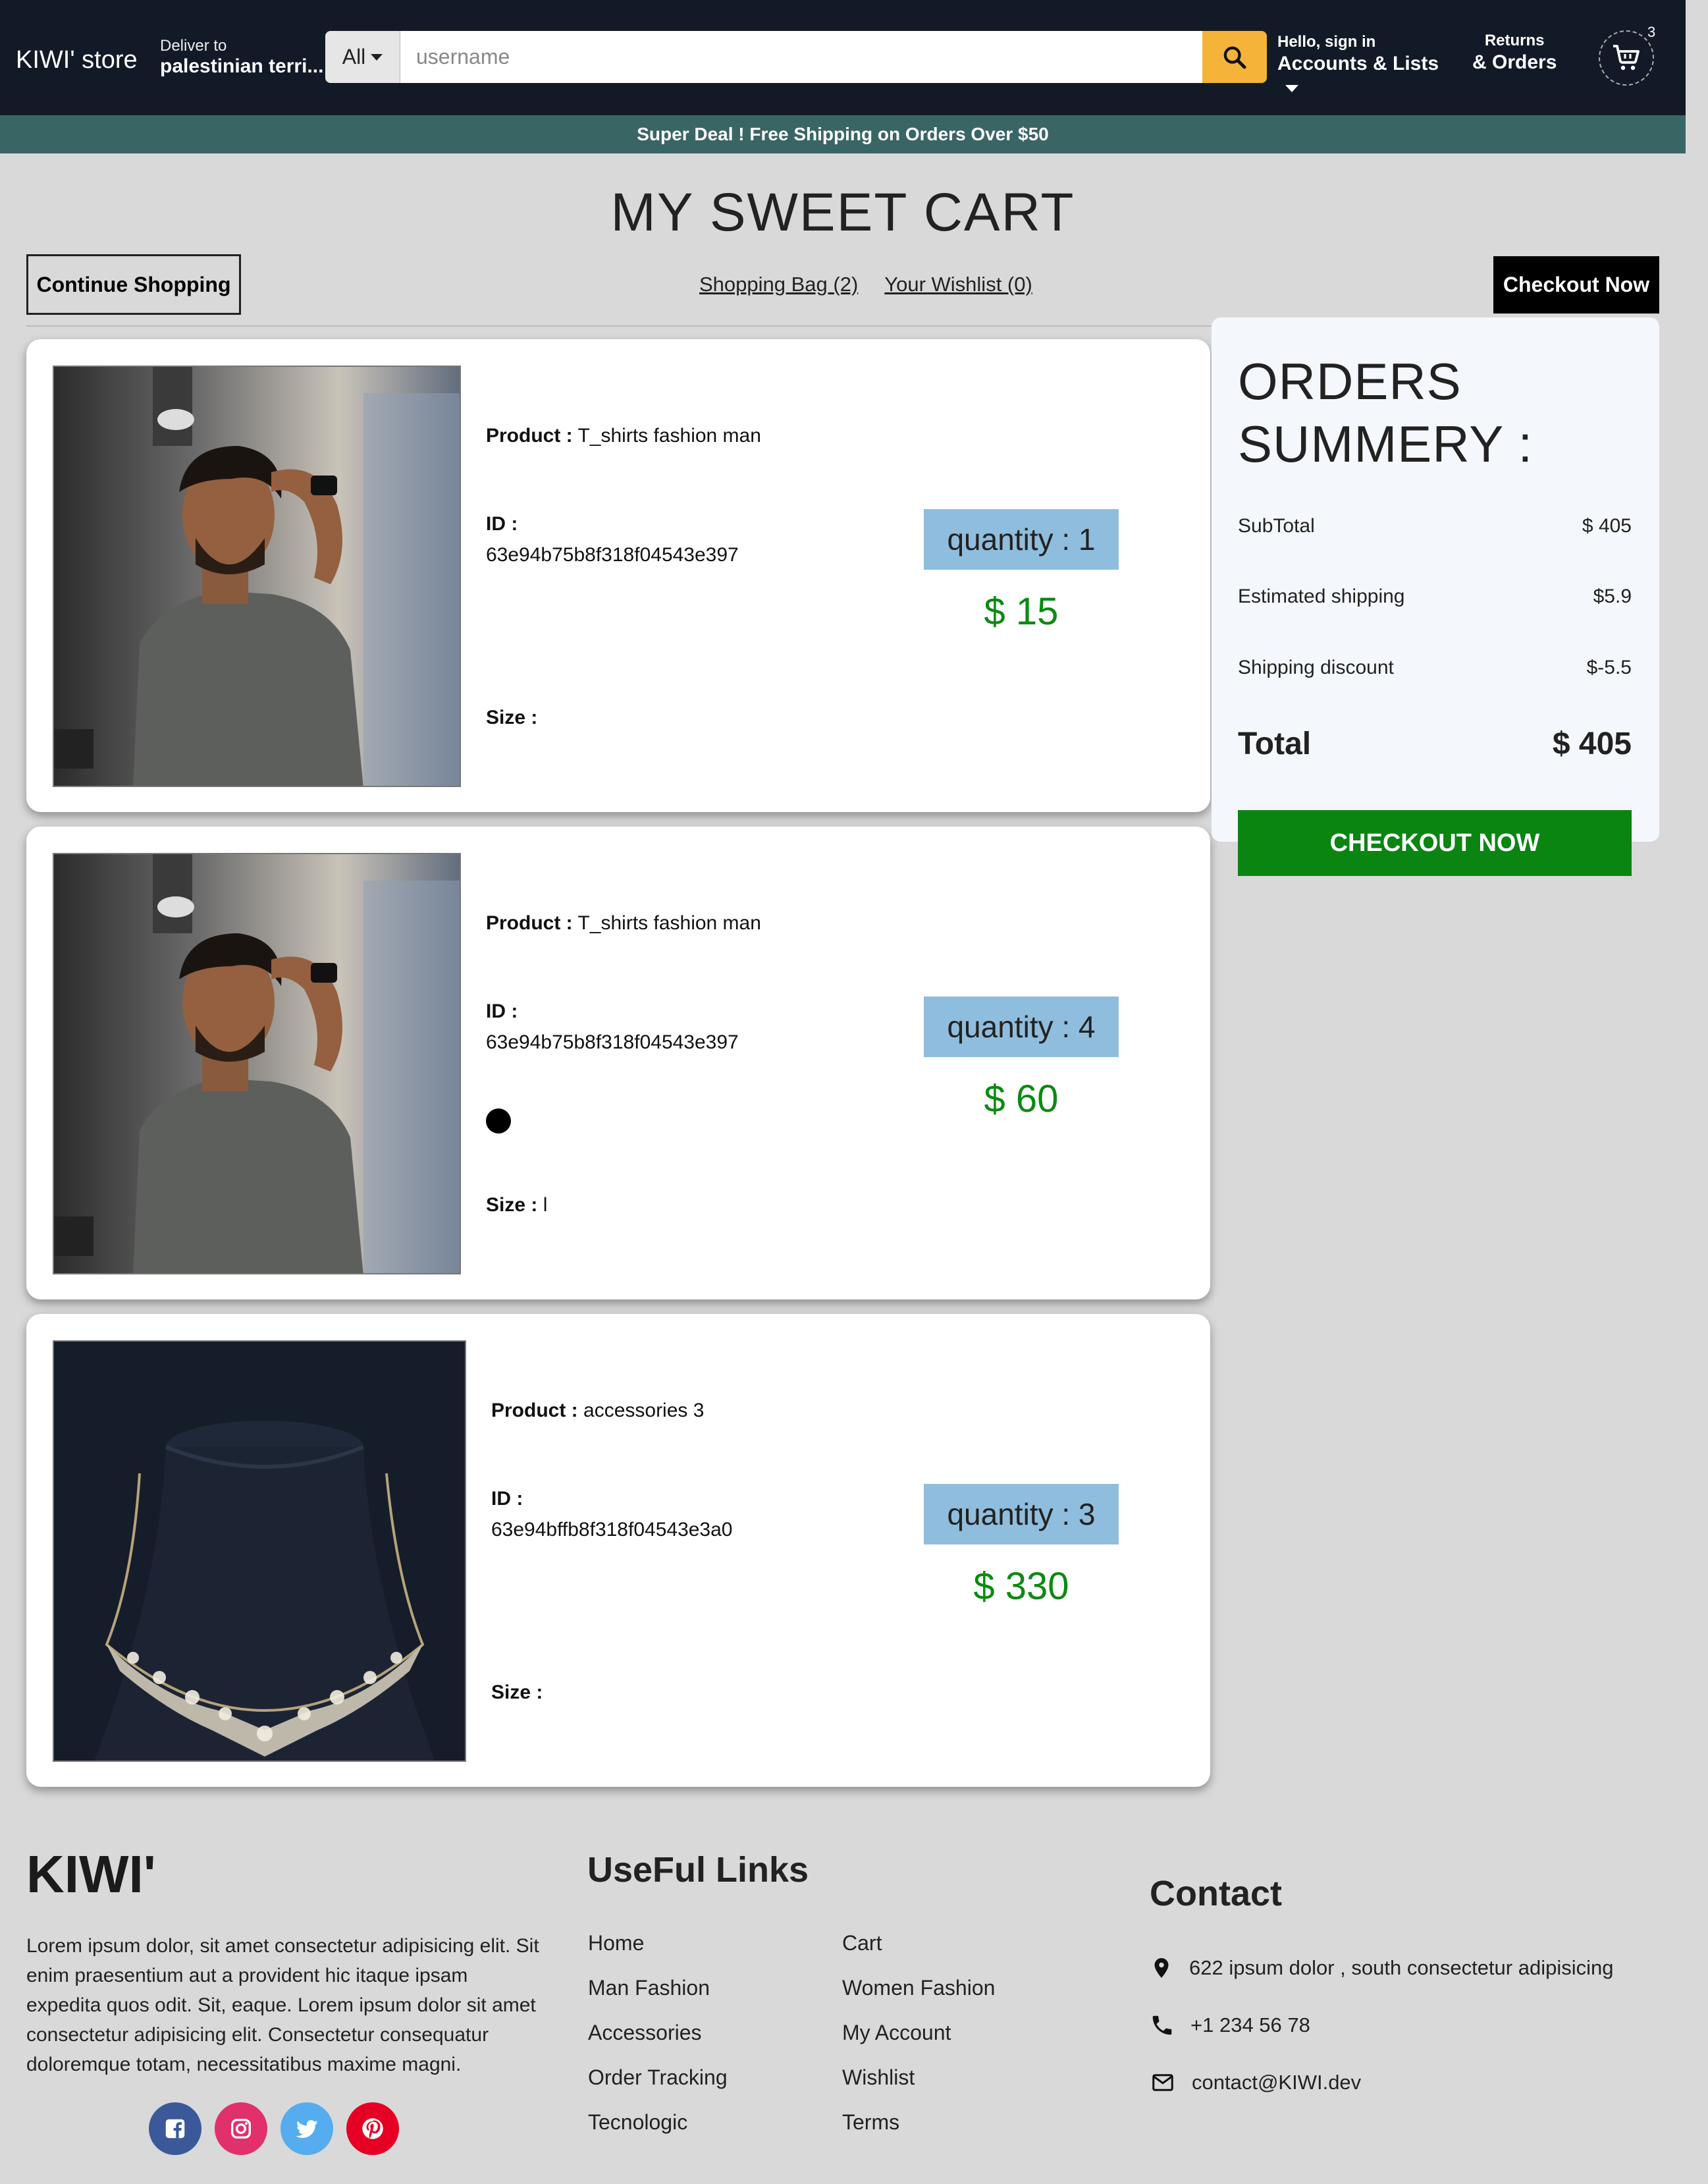 The height and width of the screenshot is (2184, 1708). I want to click on product-size-line: Size : l, so click(516, 1205).